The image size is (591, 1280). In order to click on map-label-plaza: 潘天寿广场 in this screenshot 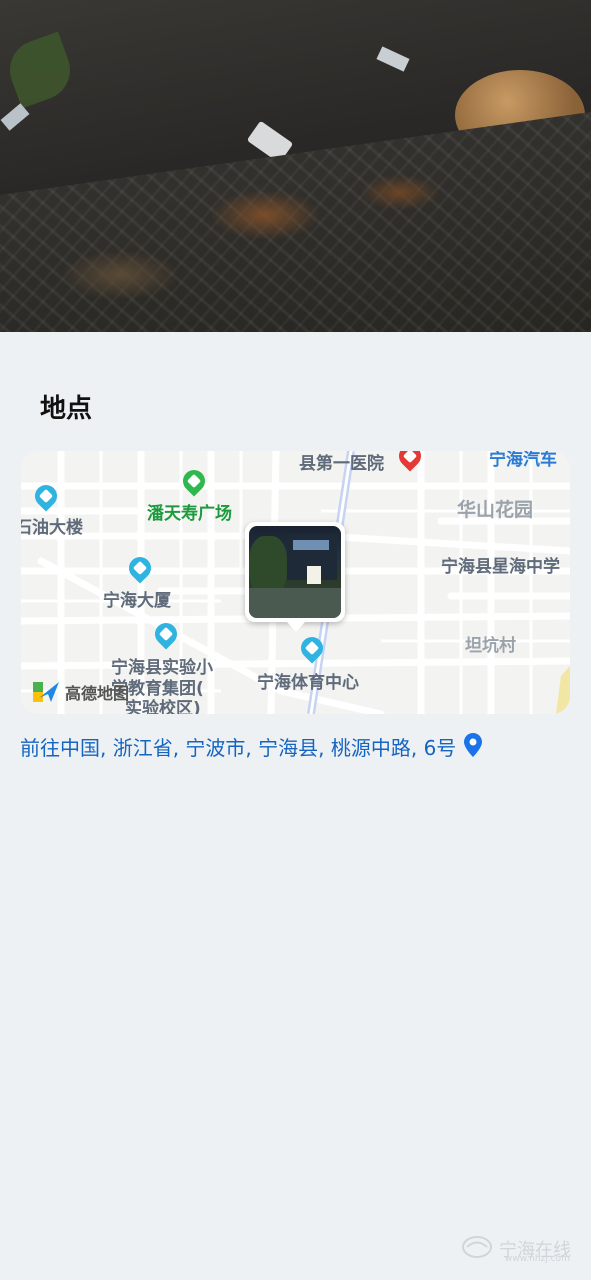, I will do `click(189, 514)`.